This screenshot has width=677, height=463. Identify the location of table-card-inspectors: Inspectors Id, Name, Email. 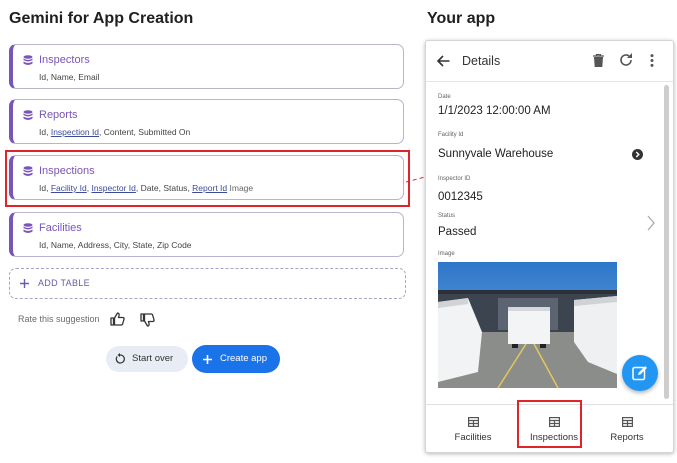
(206, 66).